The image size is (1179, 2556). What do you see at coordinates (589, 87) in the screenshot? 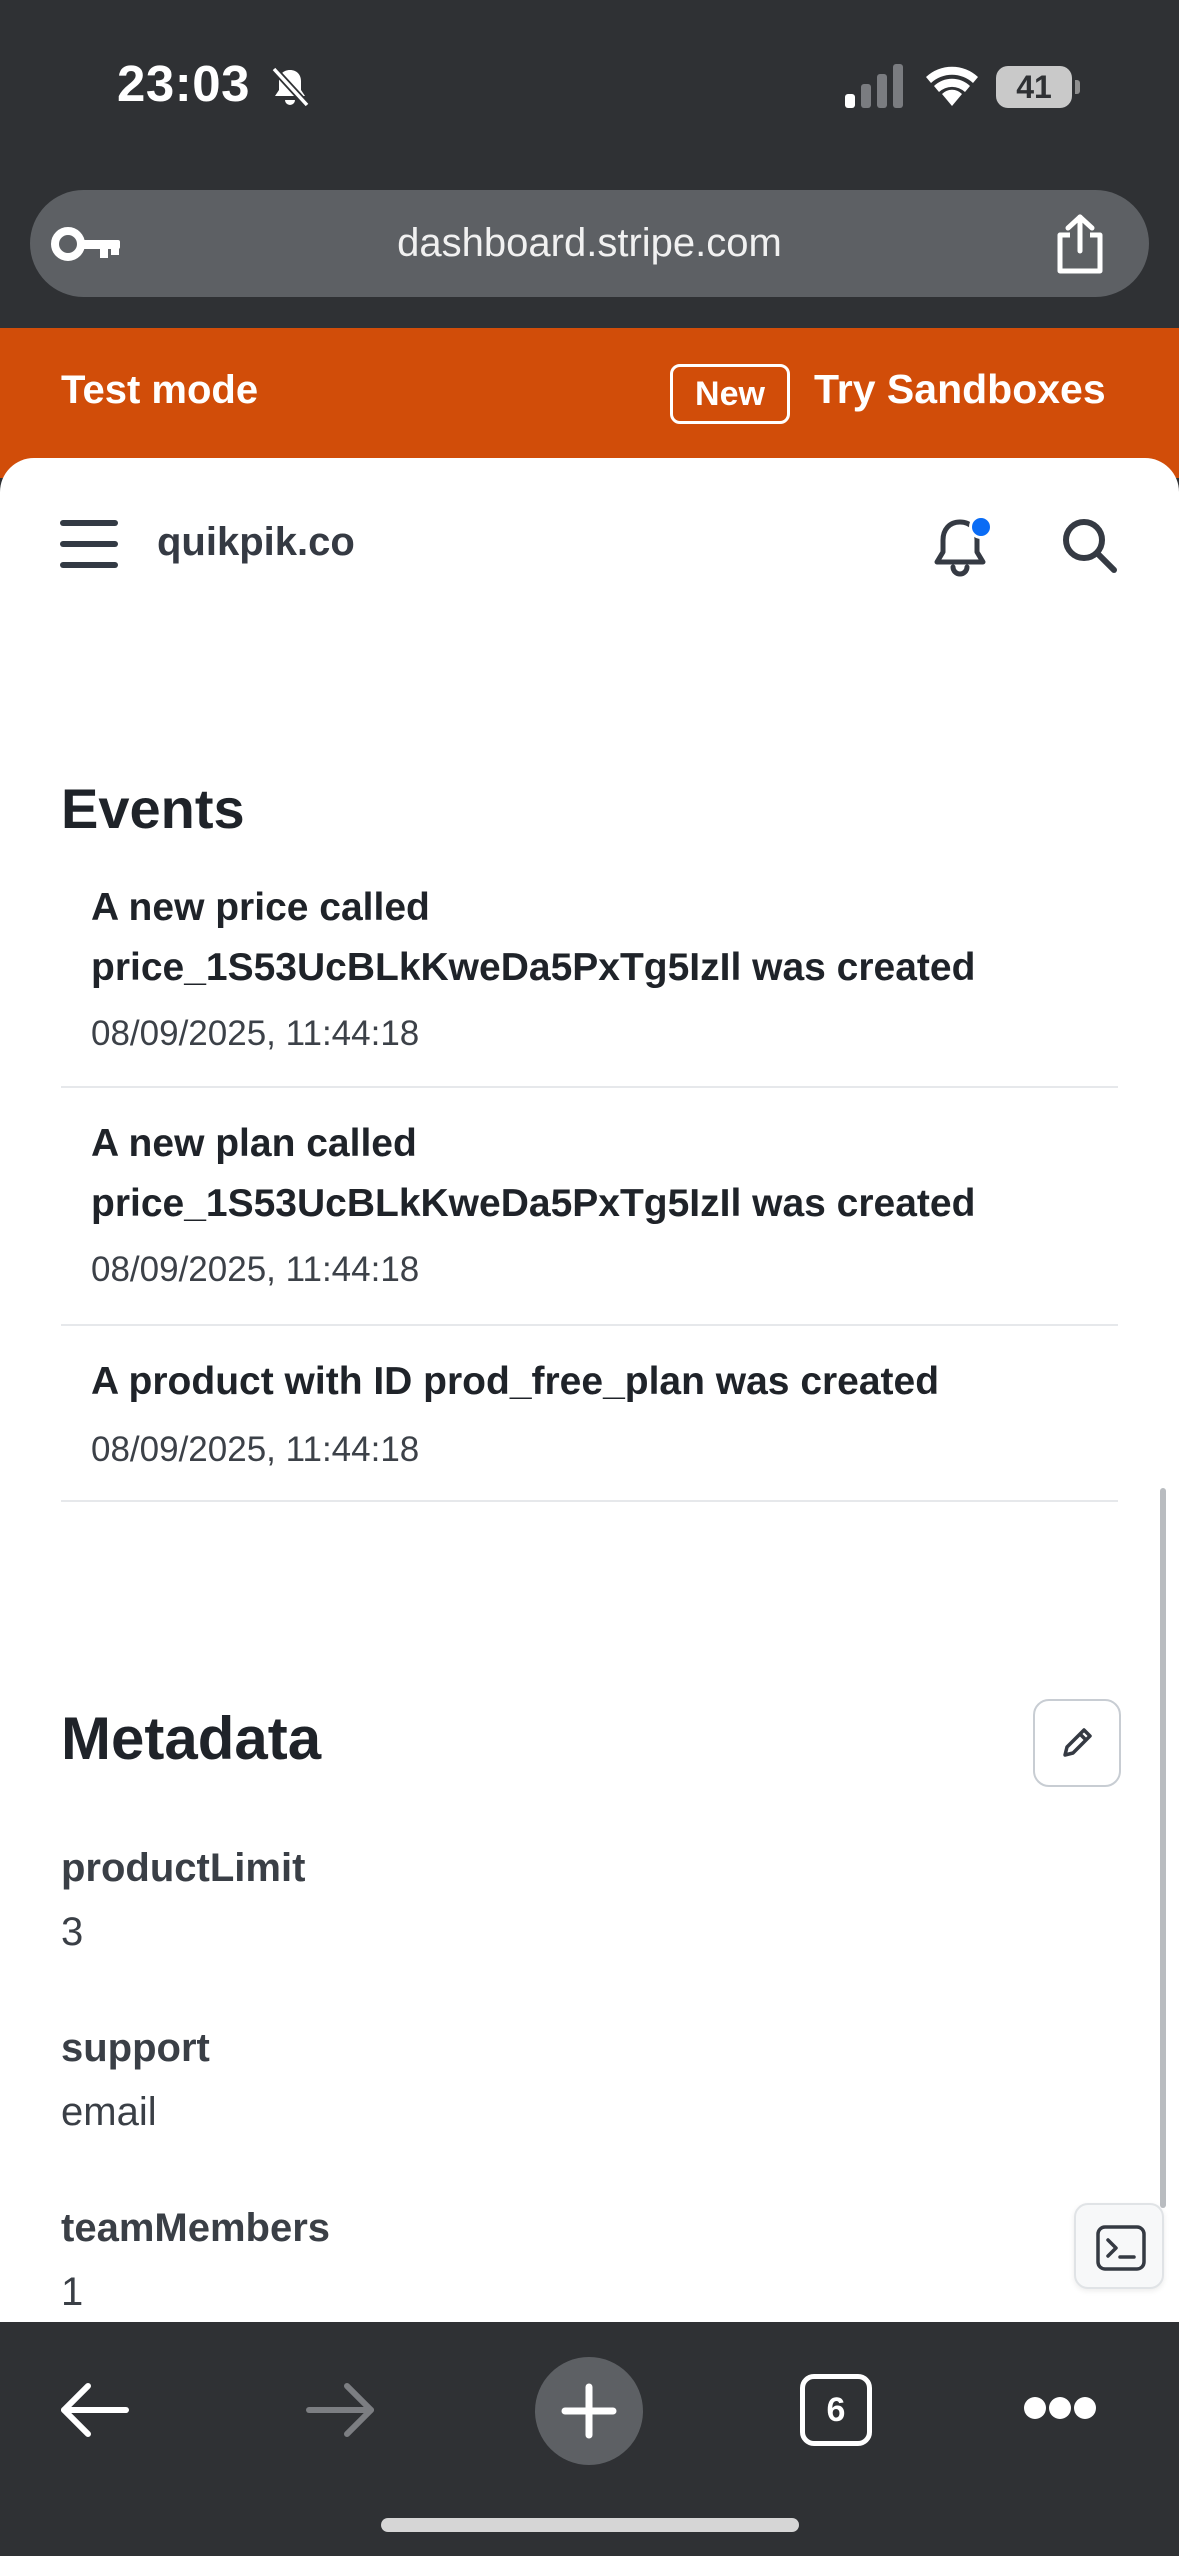
I see `status-bar: 23:03 41` at bounding box center [589, 87].